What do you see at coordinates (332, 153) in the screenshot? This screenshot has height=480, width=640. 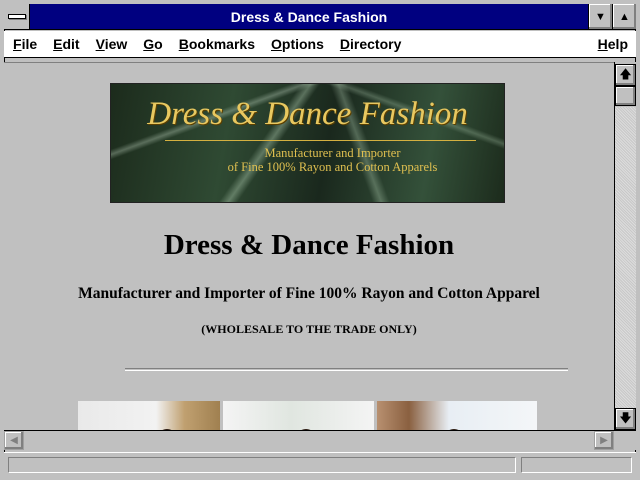 I see `banner-subtitle-line1: Manufacturer and Importer` at bounding box center [332, 153].